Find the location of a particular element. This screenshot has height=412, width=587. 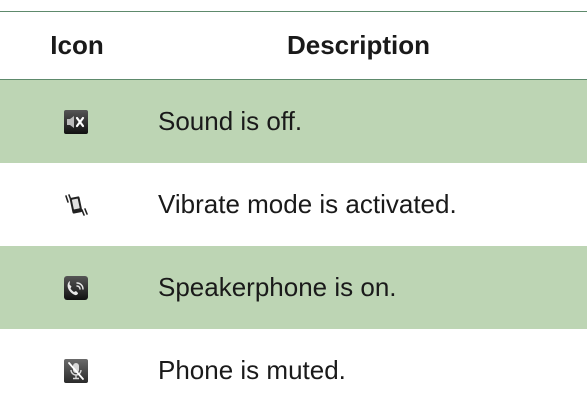

sound-off-icon is located at coordinates (76, 121).